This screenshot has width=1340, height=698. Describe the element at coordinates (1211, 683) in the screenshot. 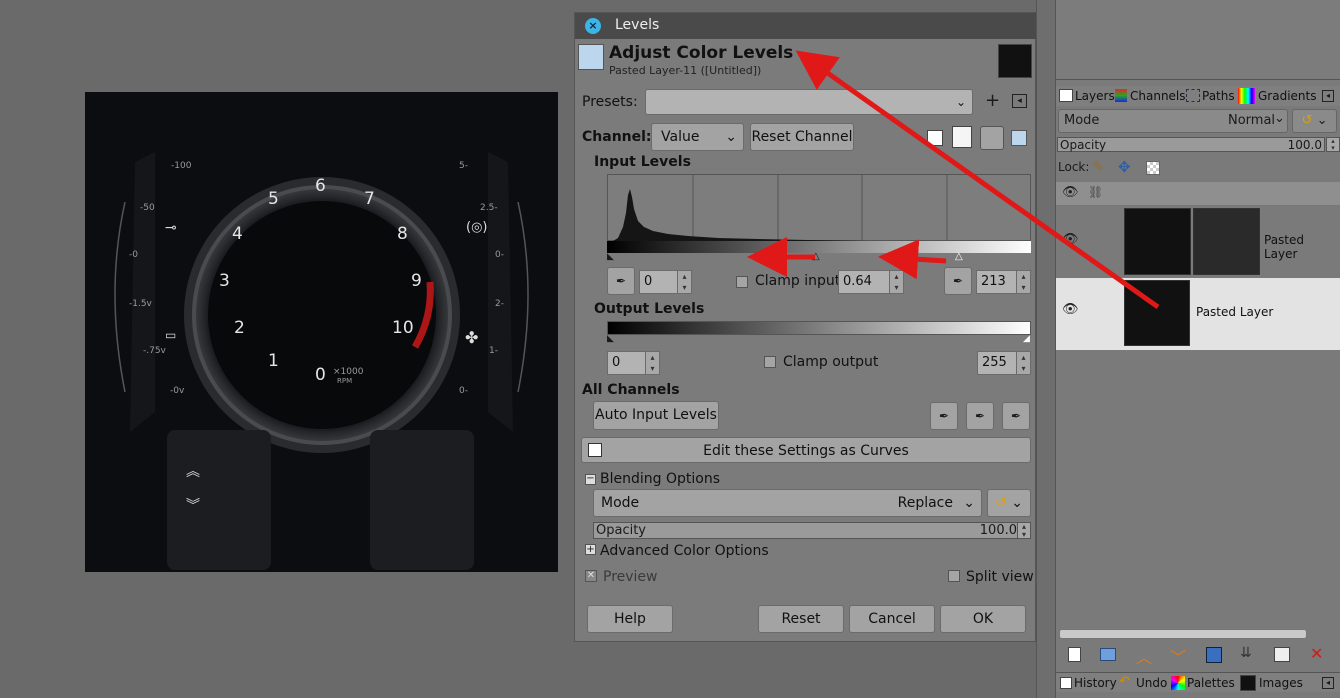

I see `tab-palettes: Palettes` at that location.